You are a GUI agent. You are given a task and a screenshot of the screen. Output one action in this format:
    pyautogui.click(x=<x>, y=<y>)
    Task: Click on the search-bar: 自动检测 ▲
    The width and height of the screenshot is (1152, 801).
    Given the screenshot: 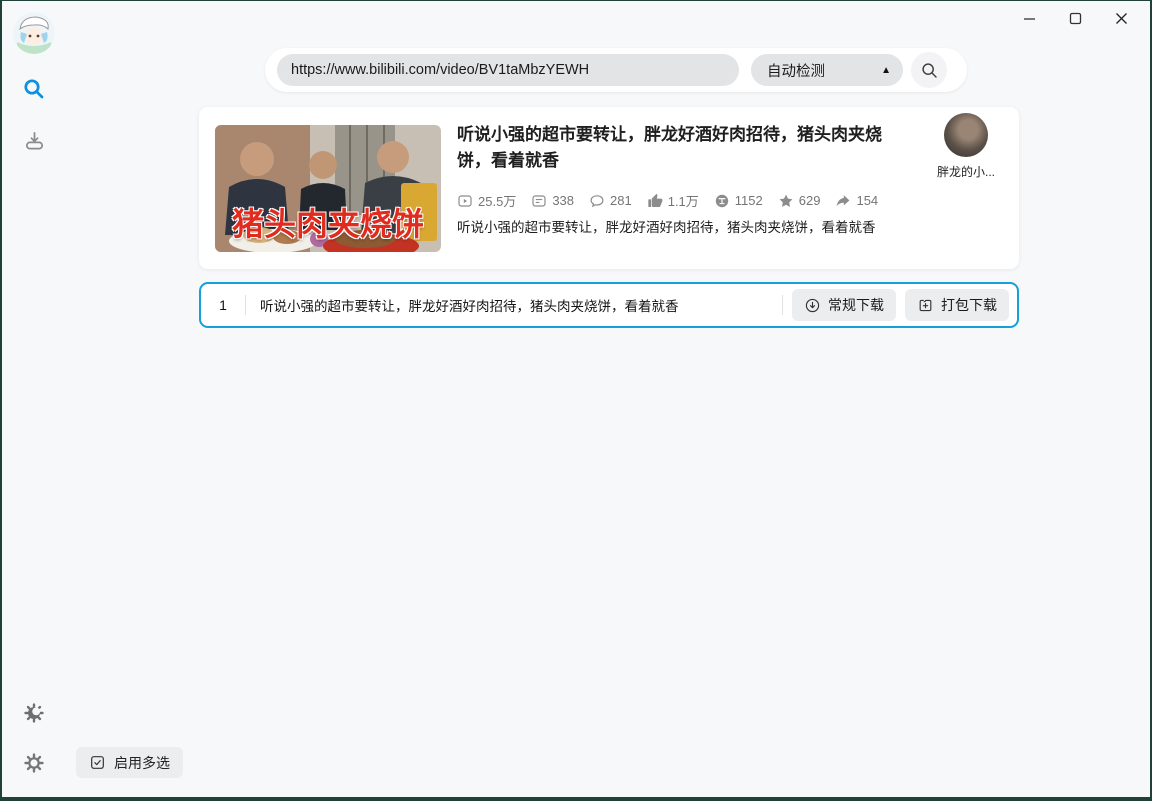 What is the action you would take?
    pyautogui.click(x=616, y=70)
    